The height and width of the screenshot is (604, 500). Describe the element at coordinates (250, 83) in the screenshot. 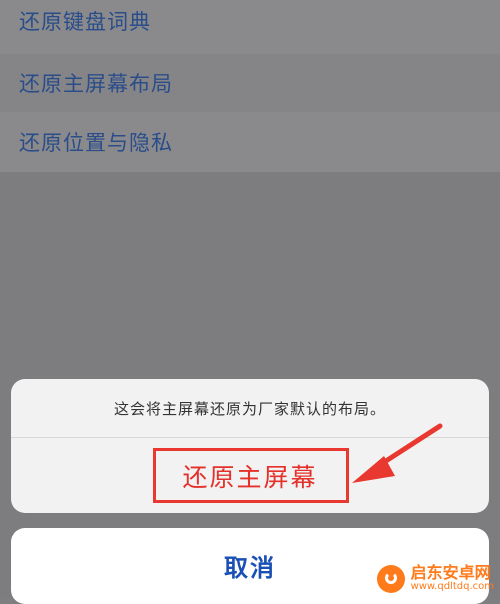

I see `list-item-reset-home-screen-layout: 还原主屏幕布局` at that location.